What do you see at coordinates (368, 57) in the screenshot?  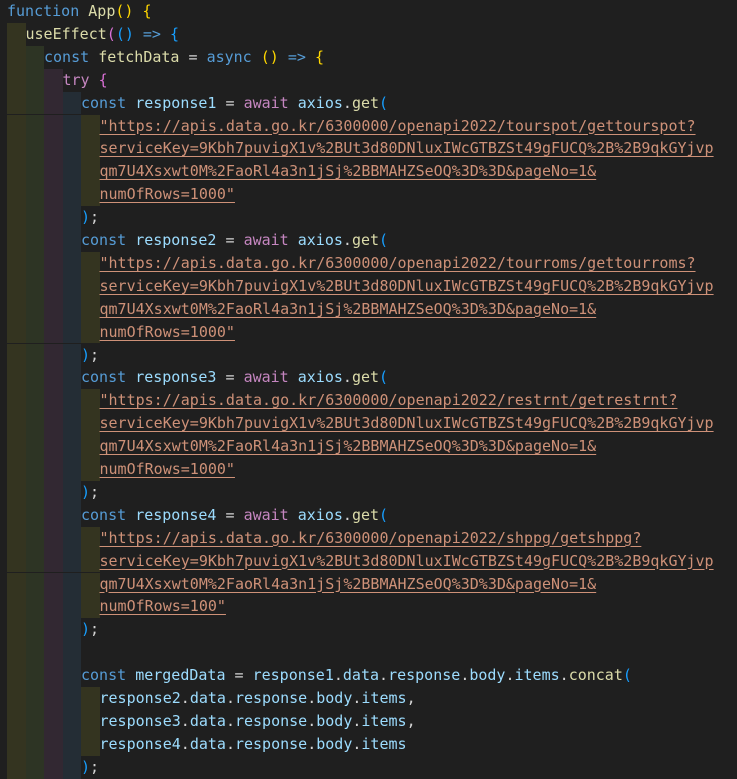 I see `code-line: const fetchData = async () => {` at bounding box center [368, 57].